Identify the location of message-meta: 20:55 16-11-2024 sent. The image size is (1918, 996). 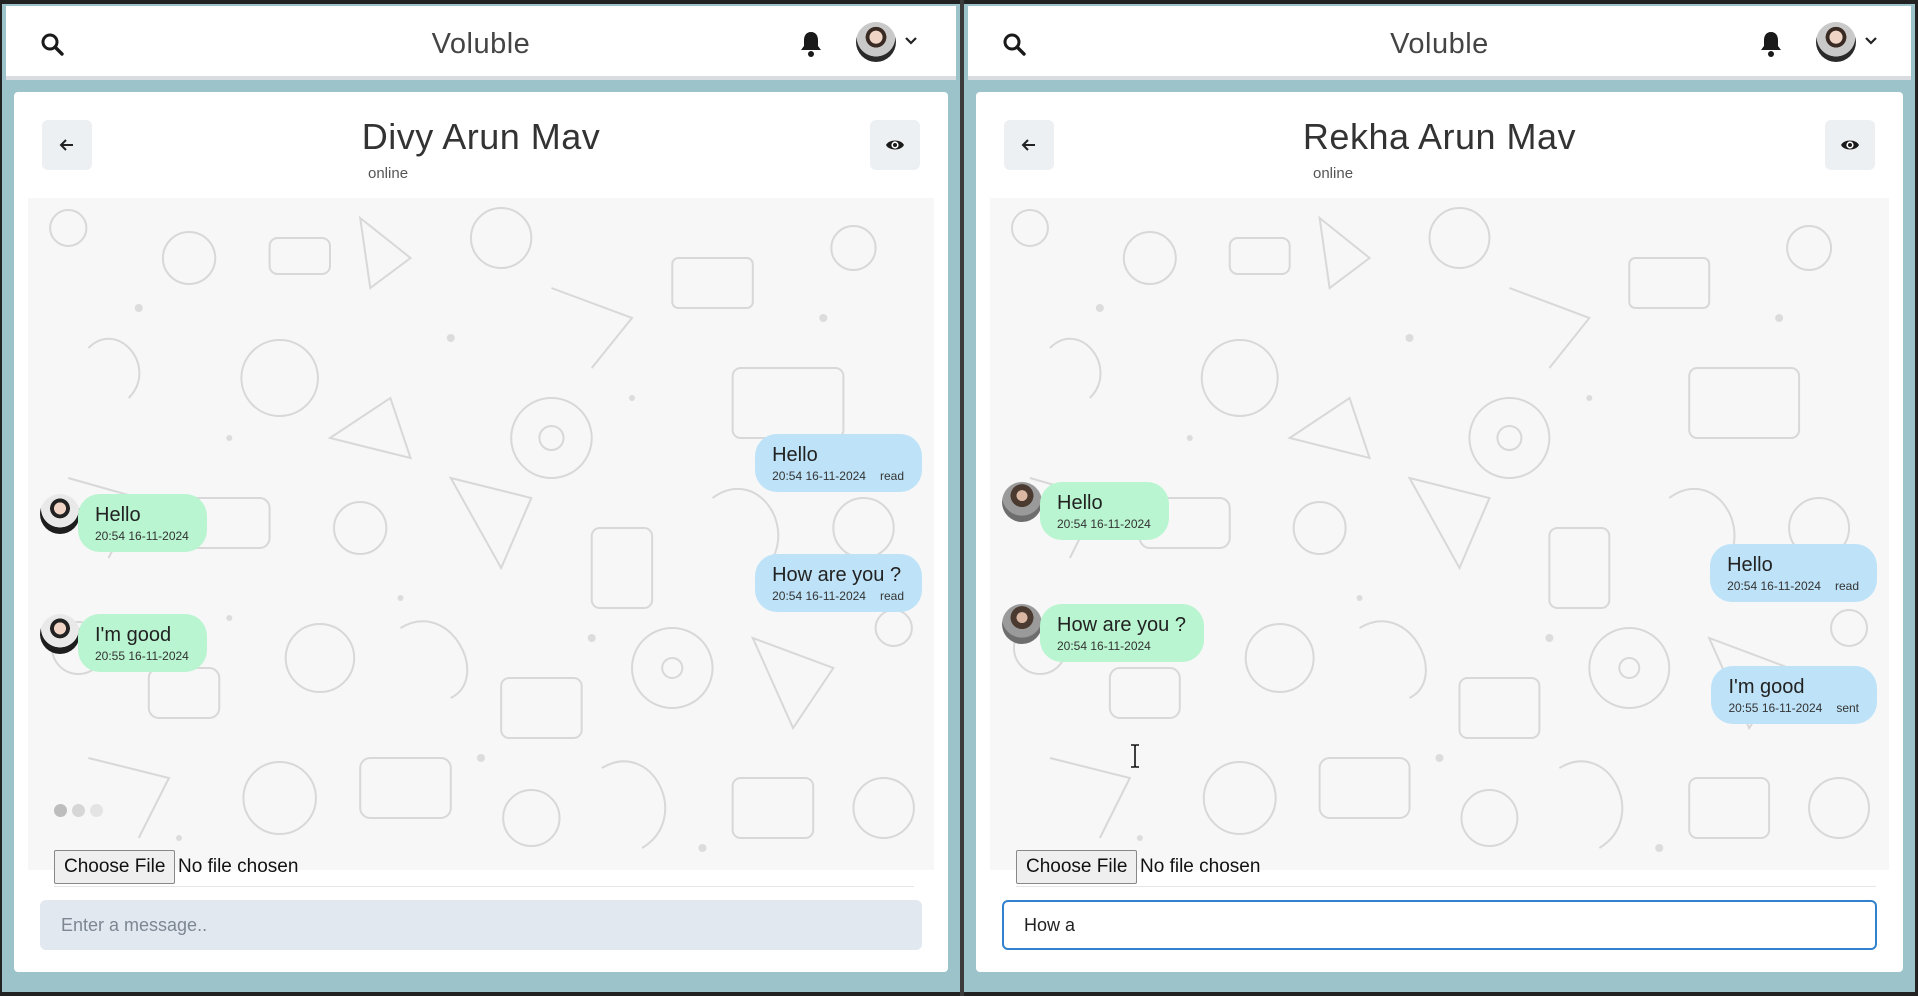
(1793, 708).